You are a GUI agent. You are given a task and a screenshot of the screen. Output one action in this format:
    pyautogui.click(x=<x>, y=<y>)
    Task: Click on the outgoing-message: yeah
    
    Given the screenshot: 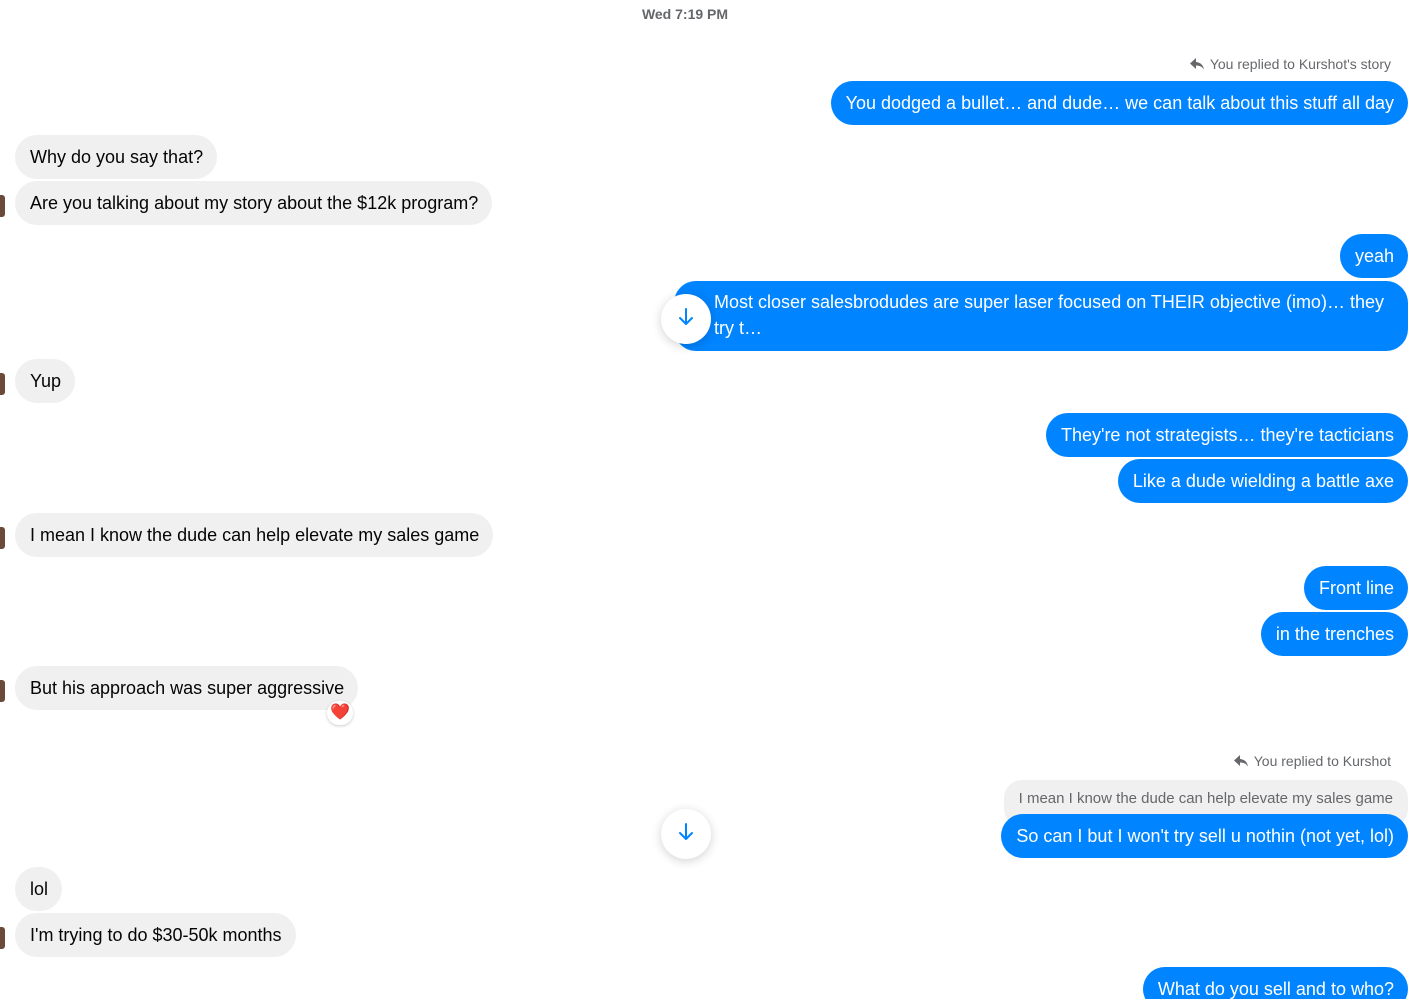 What is the action you would take?
    pyautogui.click(x=1373, y=256)
    